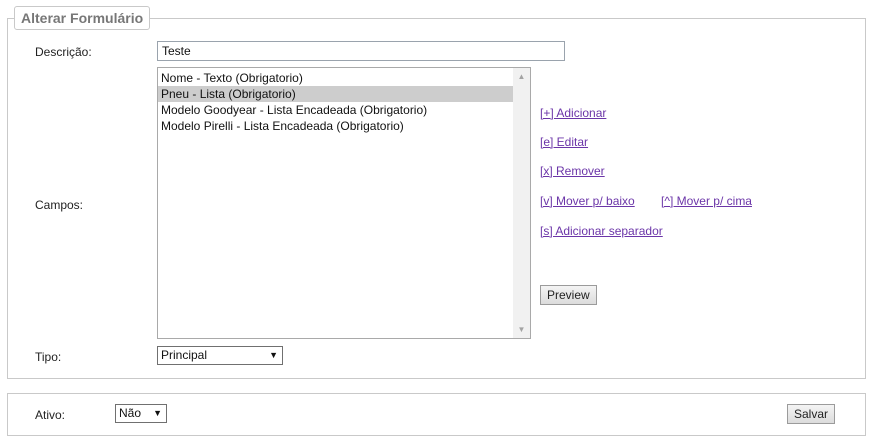 Image resolution: width=874 pixels, height=442 pixels. Describe the element at coordinates (706, 201) in the screenshot. I see `mover-cima-link: [^] Mover p/ cima` at that location.